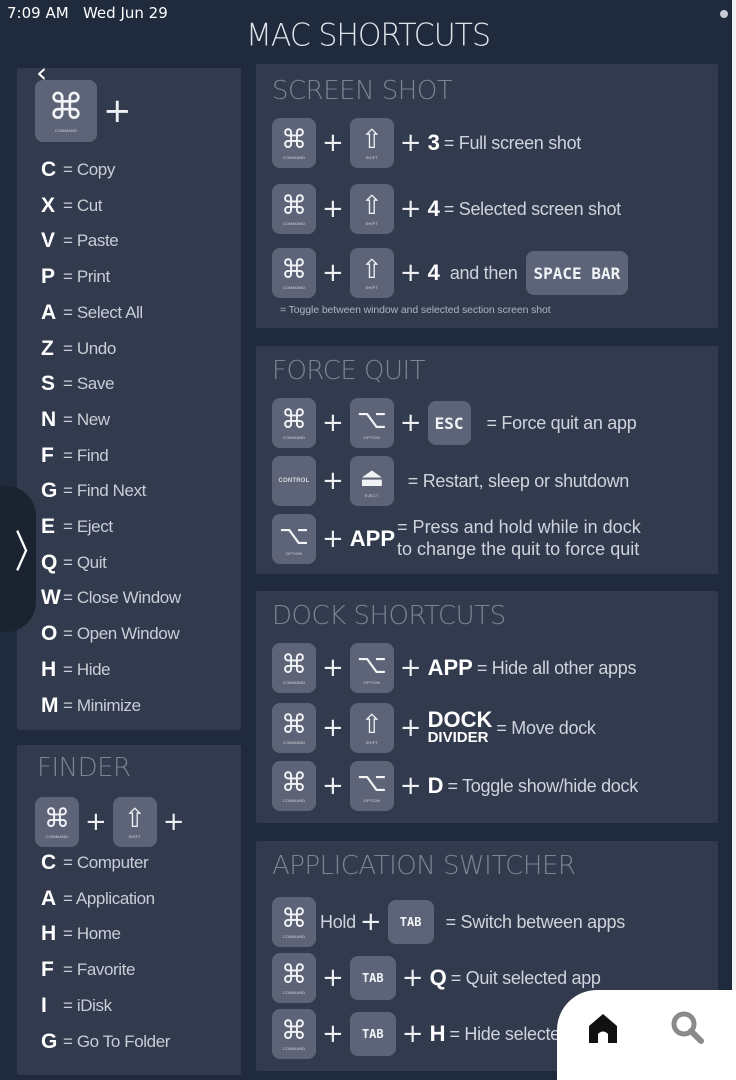  I want to click on shortcut-desc: = Minimize, so click(102, 705).